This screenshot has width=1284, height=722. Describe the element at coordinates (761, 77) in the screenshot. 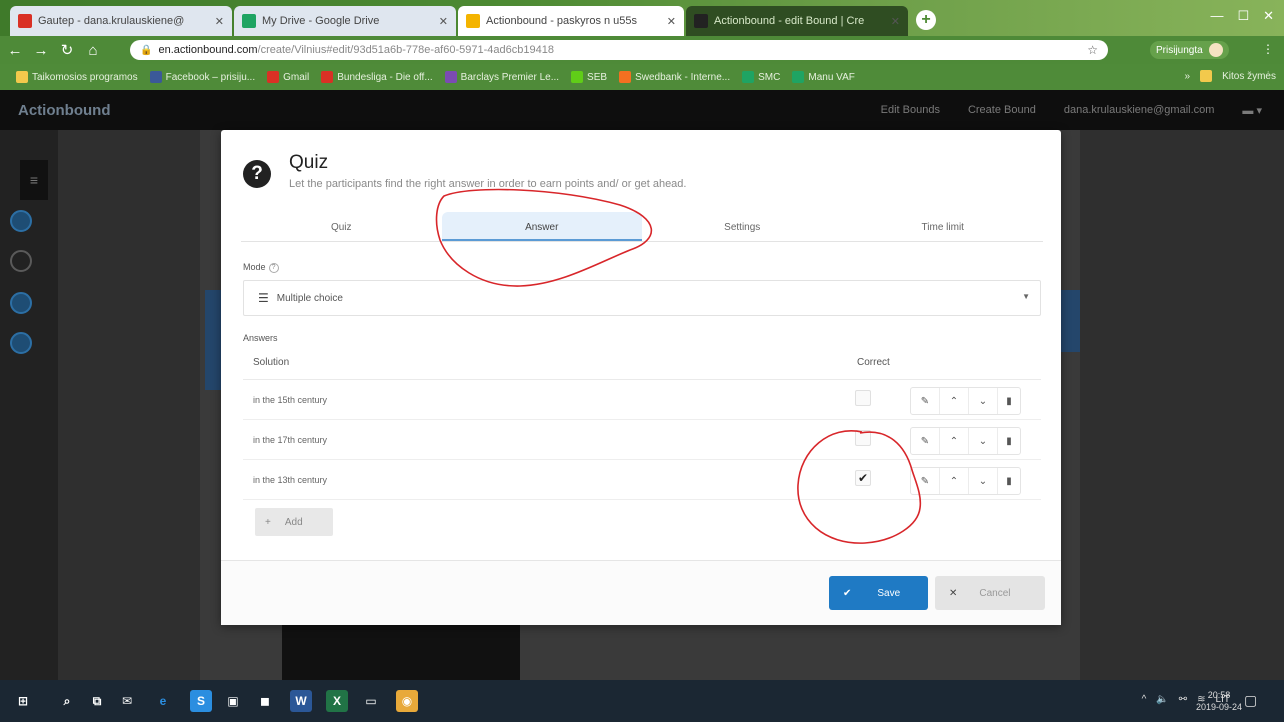

I see `bookmark-item: SMC` at that location.